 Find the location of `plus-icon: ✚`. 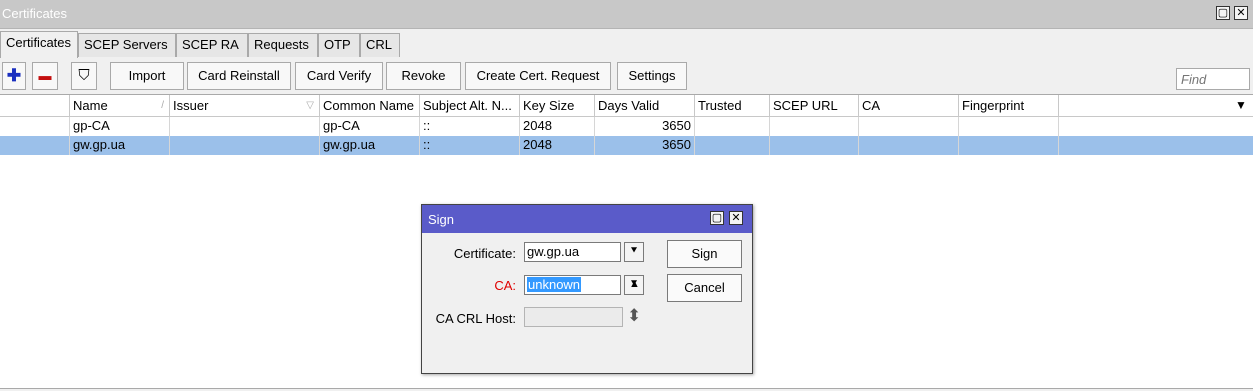

plus-icon: ✚ is located at coordinates (14, 75).